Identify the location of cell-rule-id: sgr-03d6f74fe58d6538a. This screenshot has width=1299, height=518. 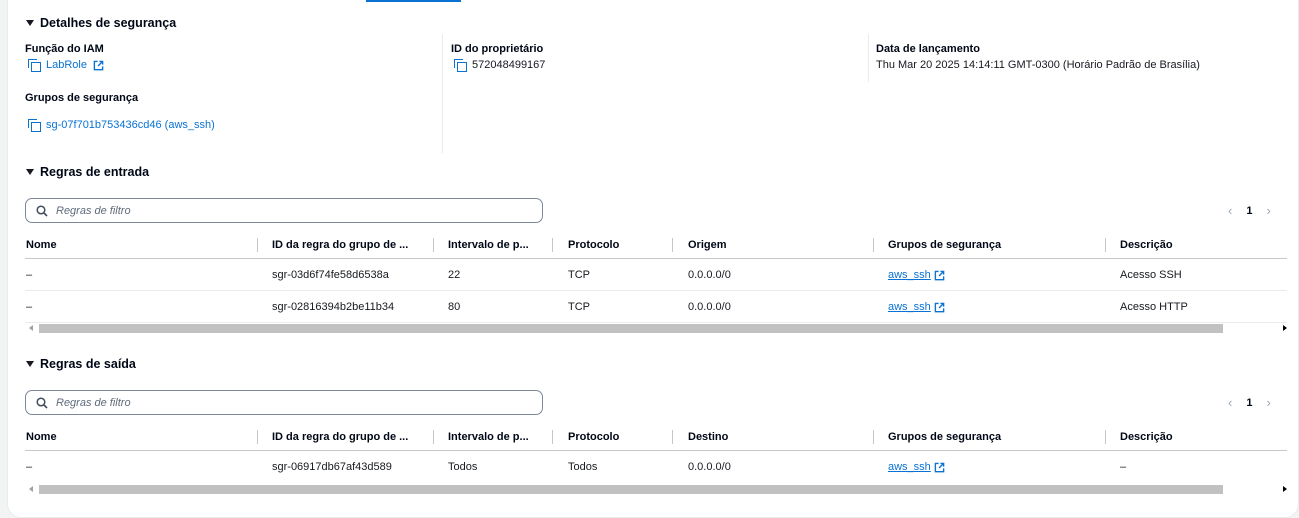
(330, 275).